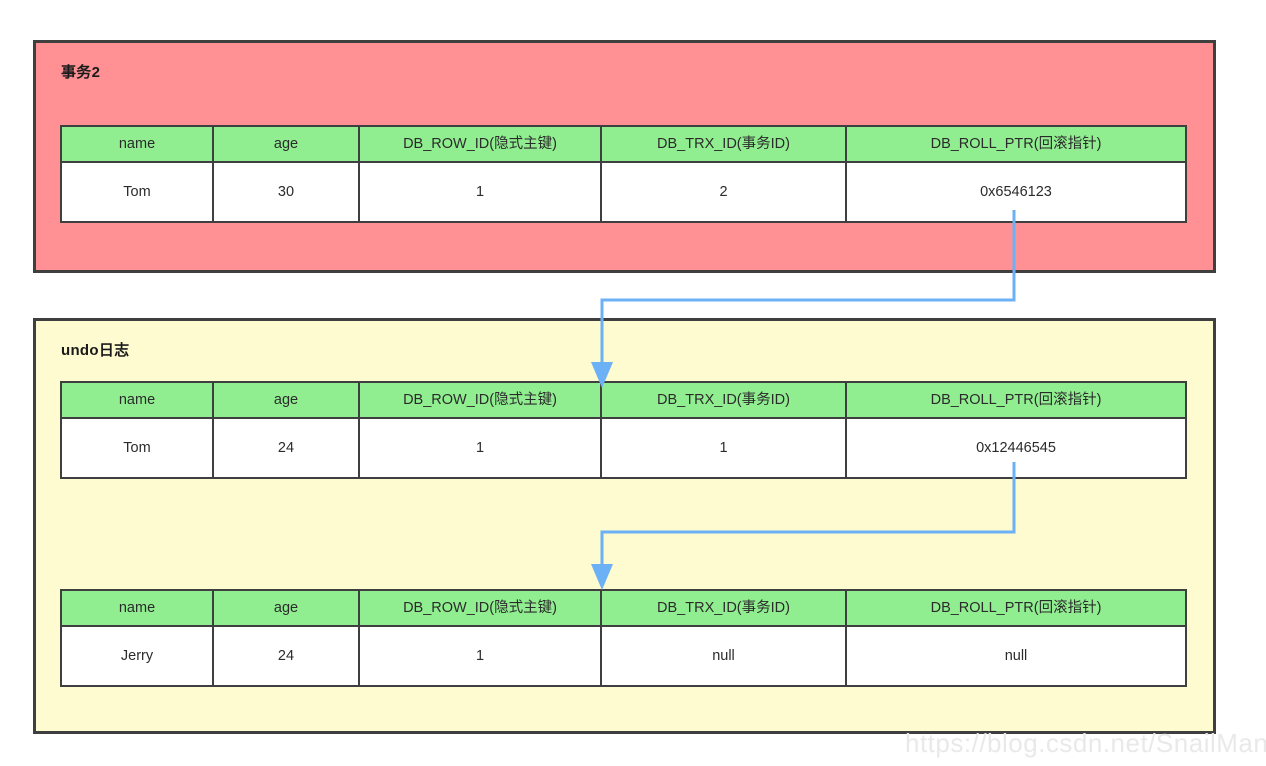 This screenshot has height=766, width=1266. What do you see at coordinates (81, 72) in the screenshot?
I see `transaction-panel-label: 事务2` at bounding box center [81, 72].